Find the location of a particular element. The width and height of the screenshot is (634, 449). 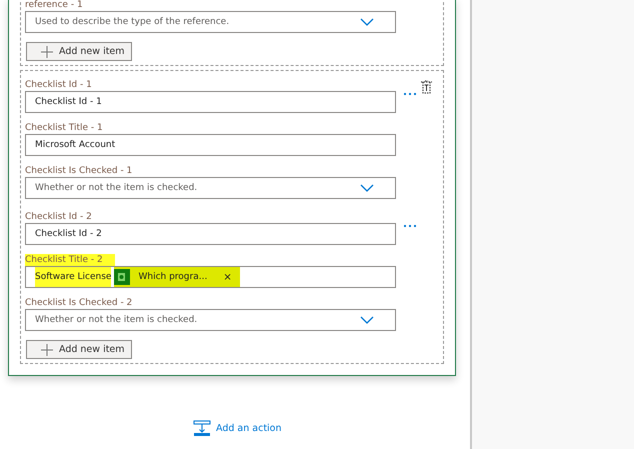

field-label: Checklist Id - 2 is located at coordinates (59, 217).